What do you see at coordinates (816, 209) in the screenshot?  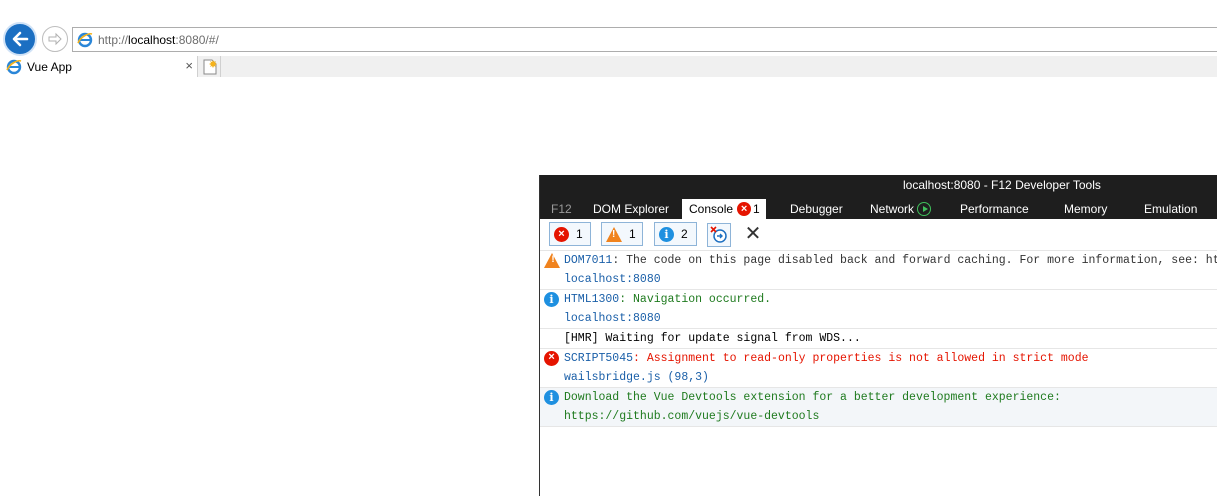 I see `tab-debugger: Debugger` at bounding box center [816, 209].